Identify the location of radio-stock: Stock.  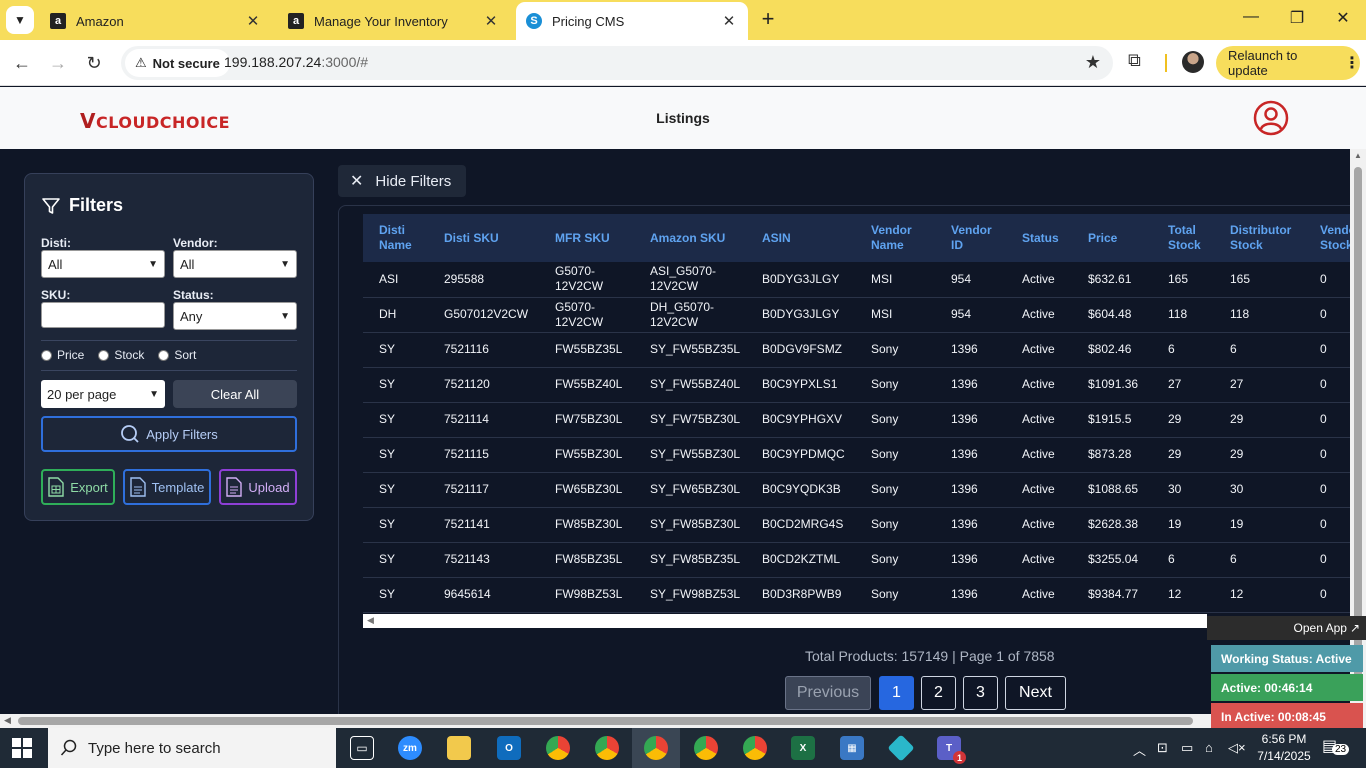
(121, 355).